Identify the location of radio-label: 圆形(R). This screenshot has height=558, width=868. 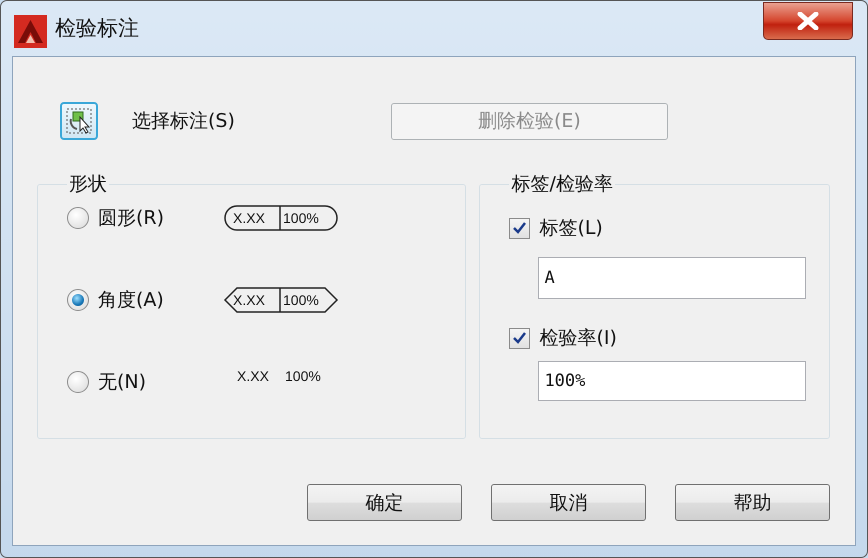
(132, 218).